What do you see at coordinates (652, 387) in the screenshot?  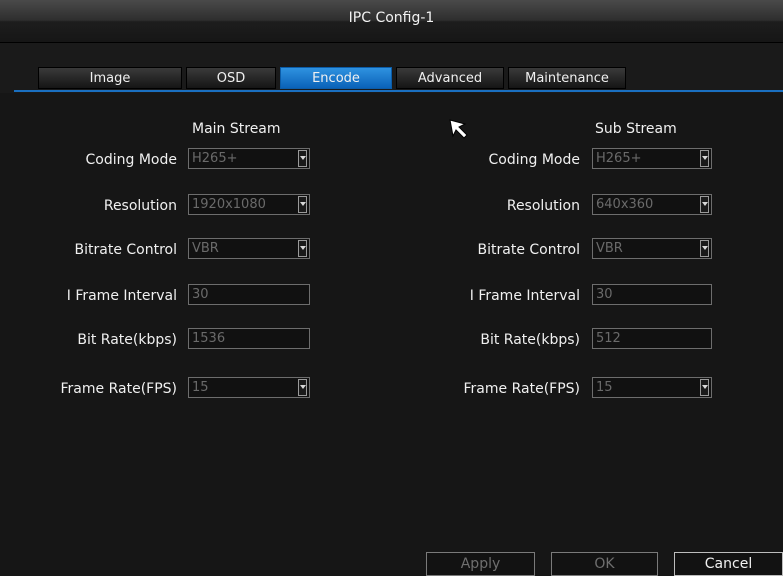 I see `sub-frame-rate-select: 15` at bounding box center [652, 387].